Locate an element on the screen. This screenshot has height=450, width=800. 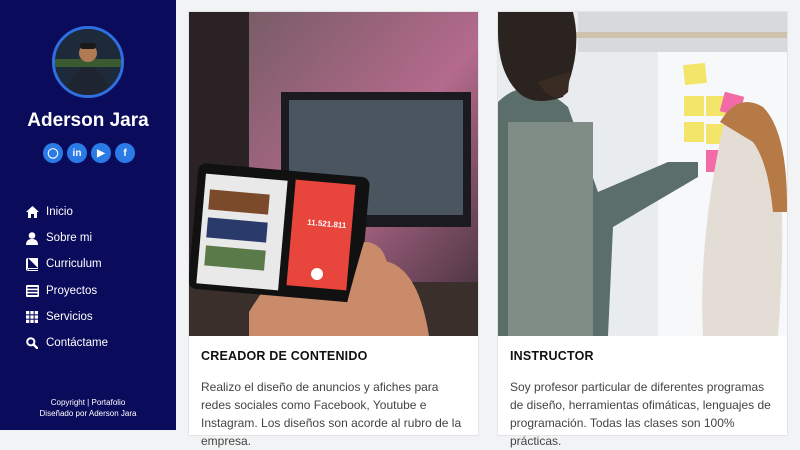
nav-label: Curriculum is located at coordinates (74, 264).